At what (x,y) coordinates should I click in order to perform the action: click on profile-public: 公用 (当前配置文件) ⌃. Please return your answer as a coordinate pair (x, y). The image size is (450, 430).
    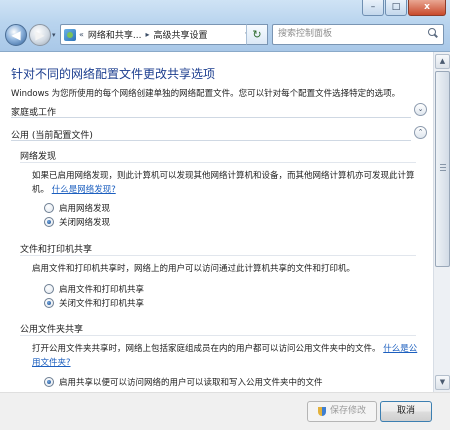
    Looking at the image, I should click on (220, 134).